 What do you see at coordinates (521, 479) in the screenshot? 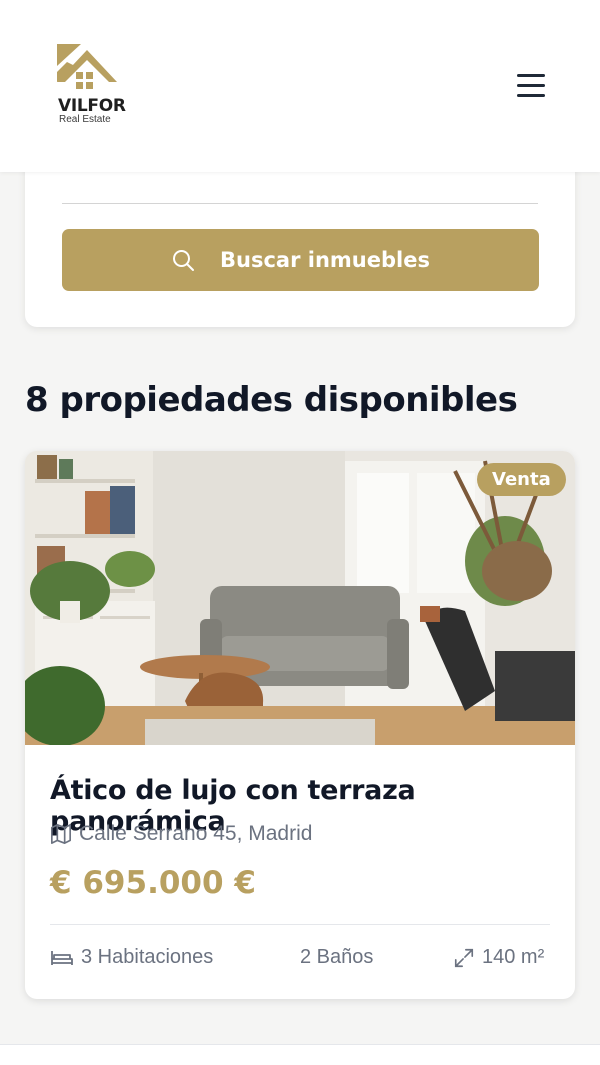
I see `listing-type-badge: Venta` at bounding box center [521, 479].